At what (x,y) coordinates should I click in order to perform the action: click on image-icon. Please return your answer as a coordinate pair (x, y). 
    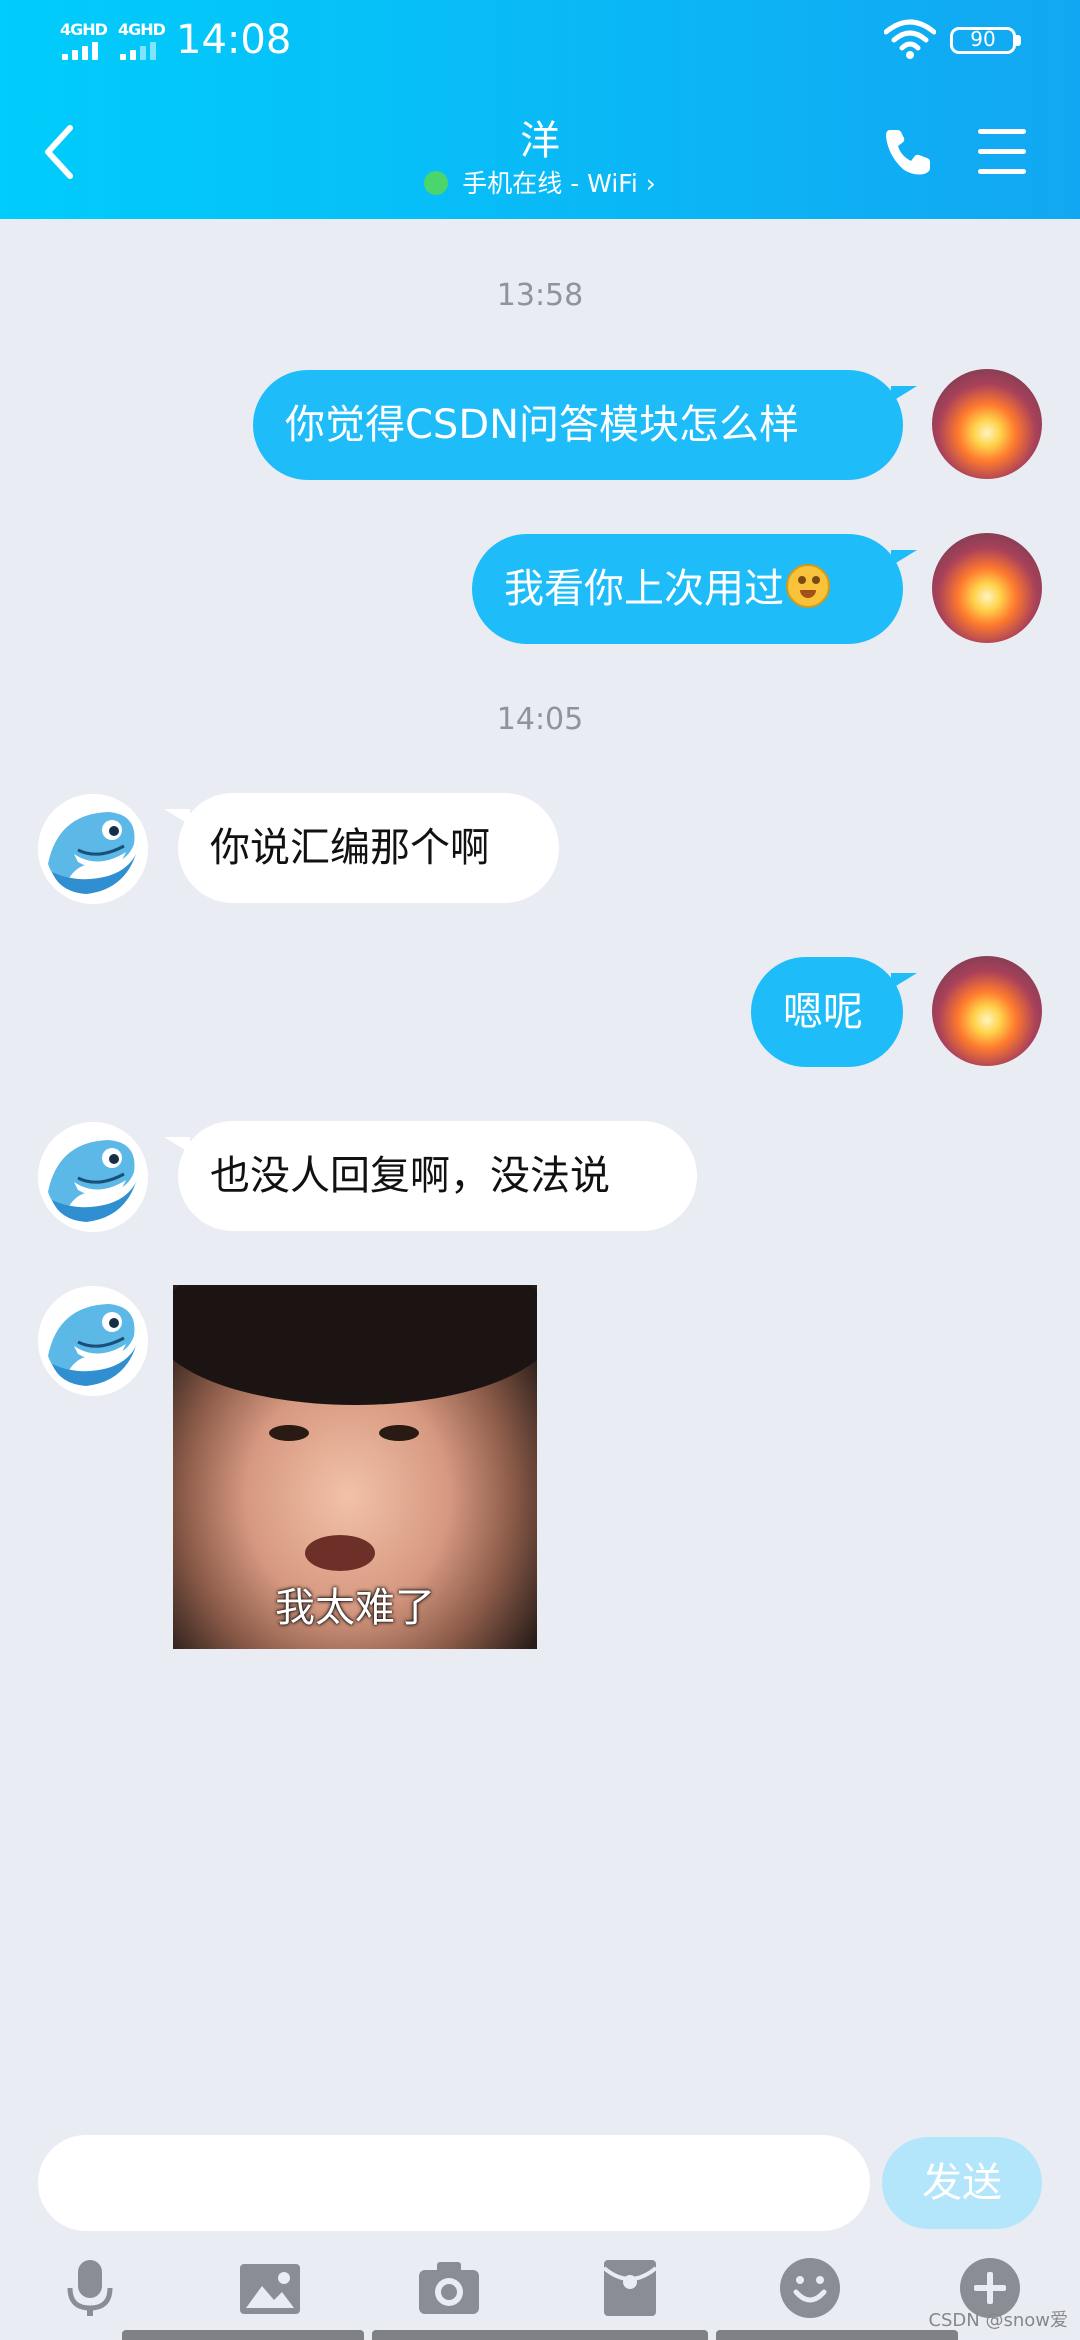
    Looking at the image, I should click on (270, 2288).